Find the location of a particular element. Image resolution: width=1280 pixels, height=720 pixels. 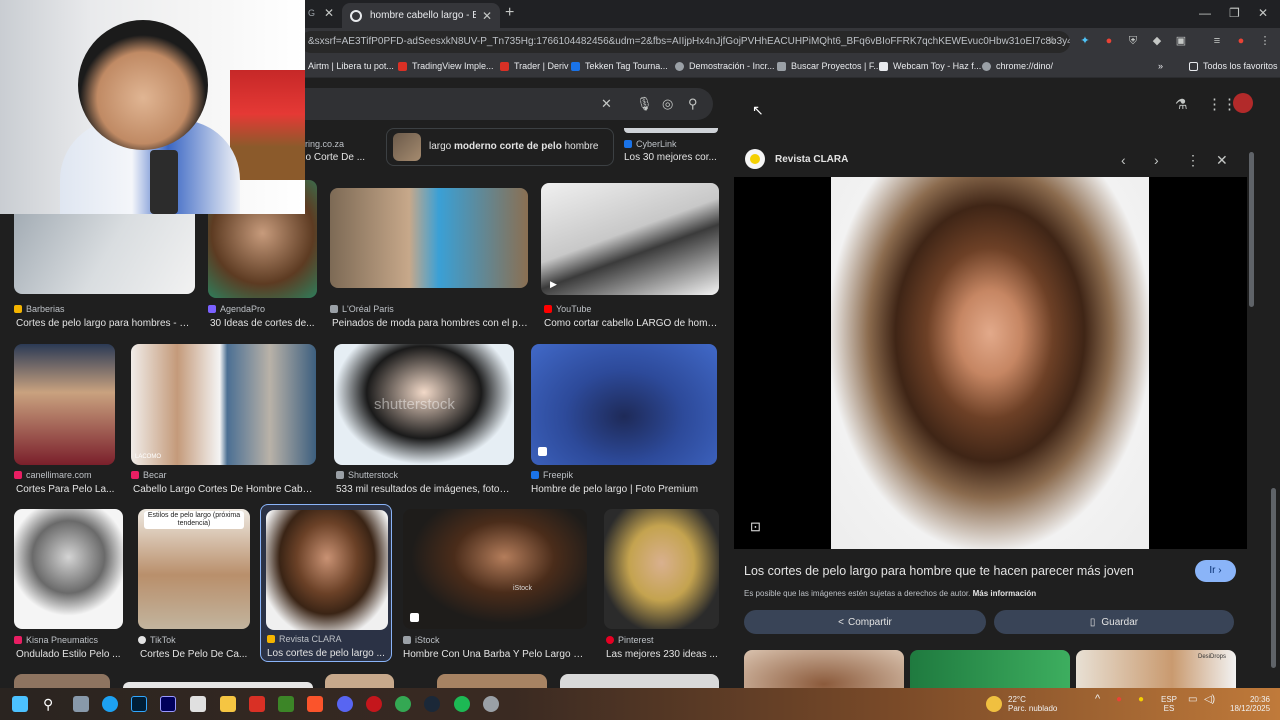

extension-icon: ◆ is located at coordinates (1157, 41).